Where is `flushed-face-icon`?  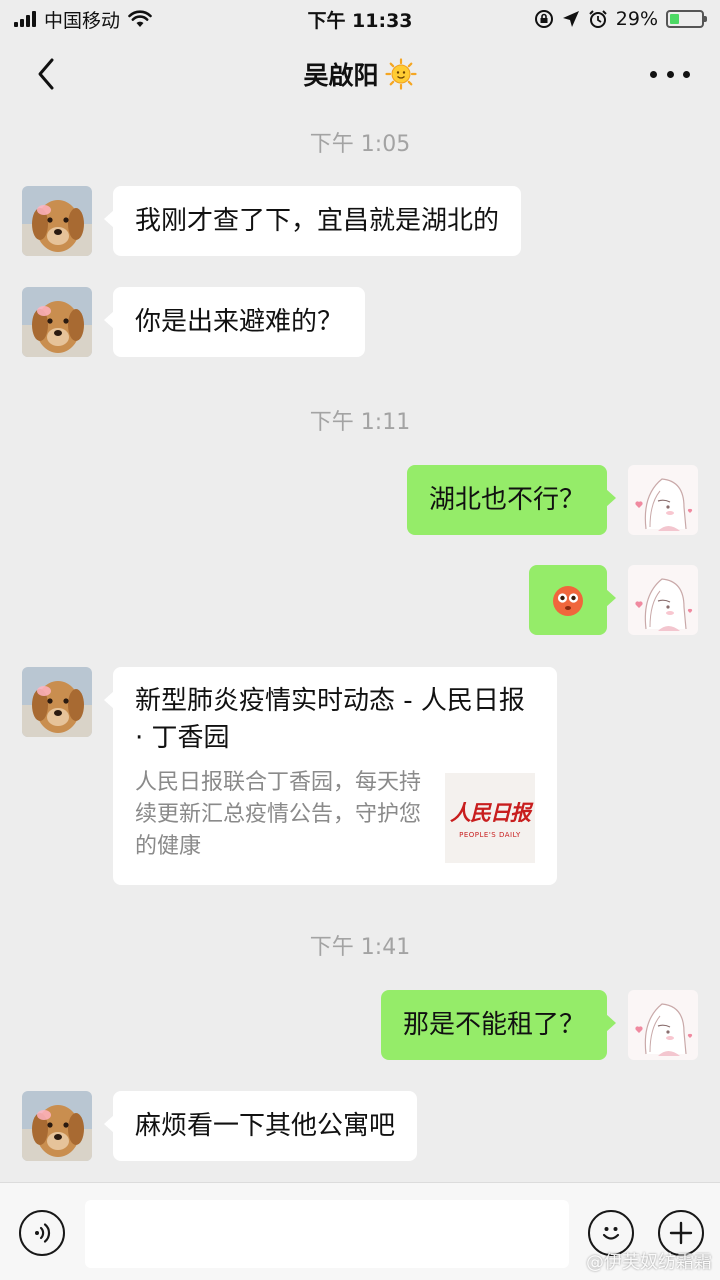
flushed-face-icon is located at coordinates (568, 600).